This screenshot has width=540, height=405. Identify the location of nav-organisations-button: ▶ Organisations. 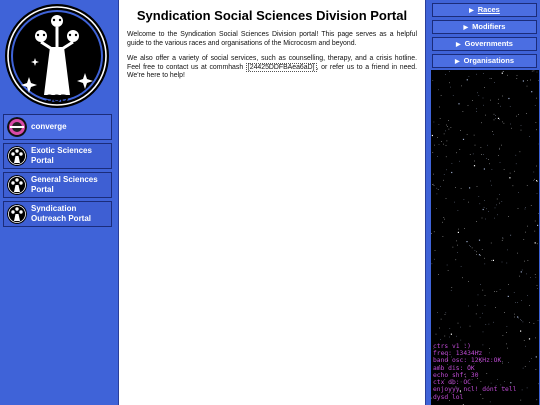
(484, 61).